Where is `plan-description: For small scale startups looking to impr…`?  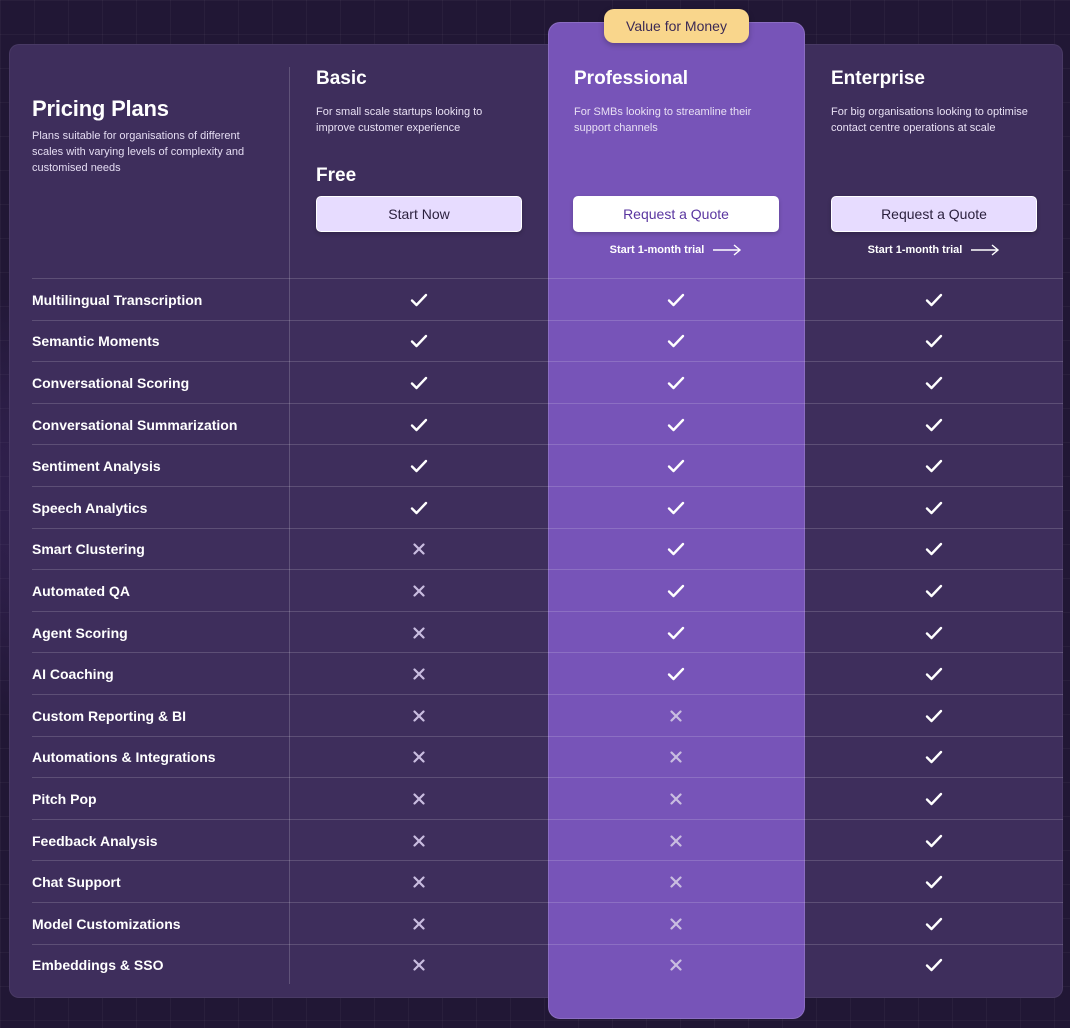
plan-description: For small scale startups looking to impr… is located at coordinates (399, 120).